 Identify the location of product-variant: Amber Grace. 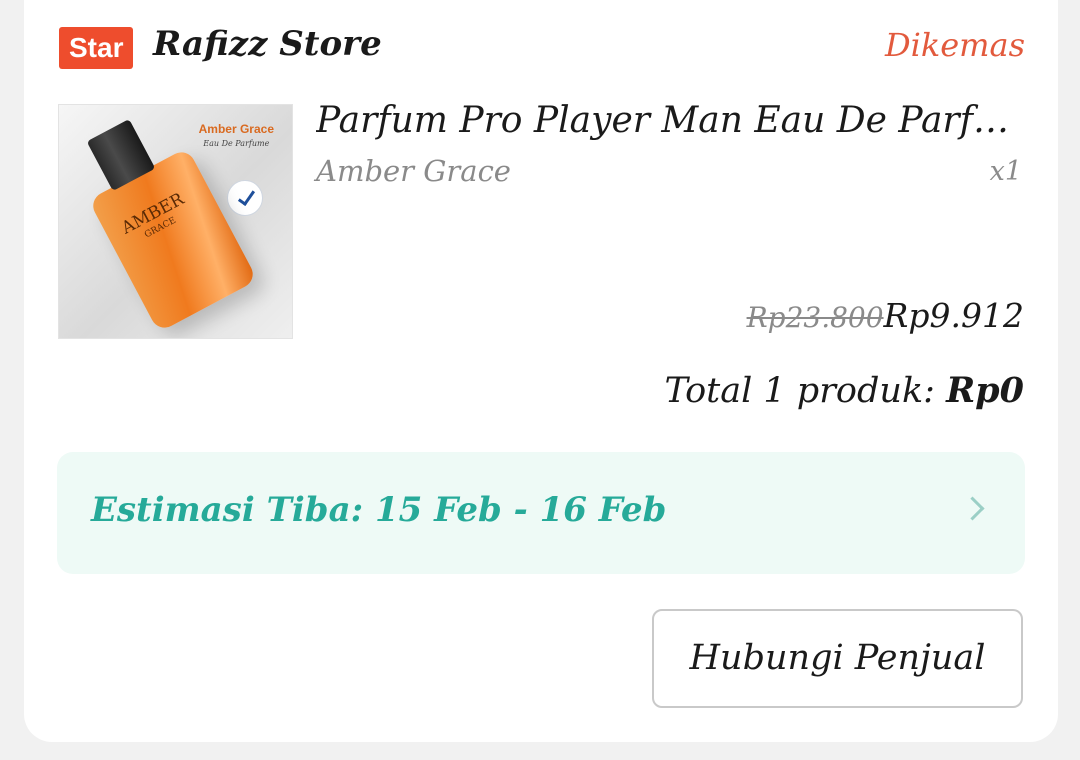
(413, 171).